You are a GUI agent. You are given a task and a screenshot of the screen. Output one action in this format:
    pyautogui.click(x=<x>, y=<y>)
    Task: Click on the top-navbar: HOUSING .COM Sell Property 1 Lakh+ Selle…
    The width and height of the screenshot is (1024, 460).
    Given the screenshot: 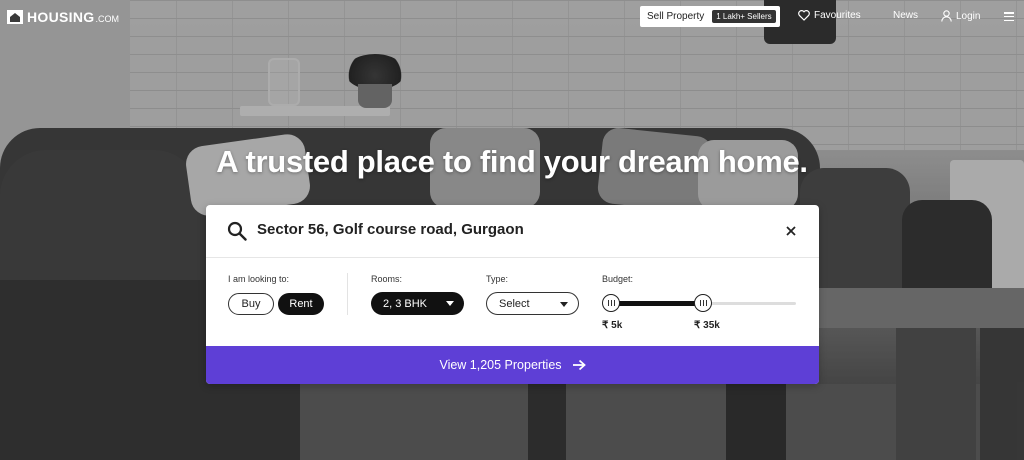 What is the action you would take?
    pyautogui.click(x=512, y=17)
    